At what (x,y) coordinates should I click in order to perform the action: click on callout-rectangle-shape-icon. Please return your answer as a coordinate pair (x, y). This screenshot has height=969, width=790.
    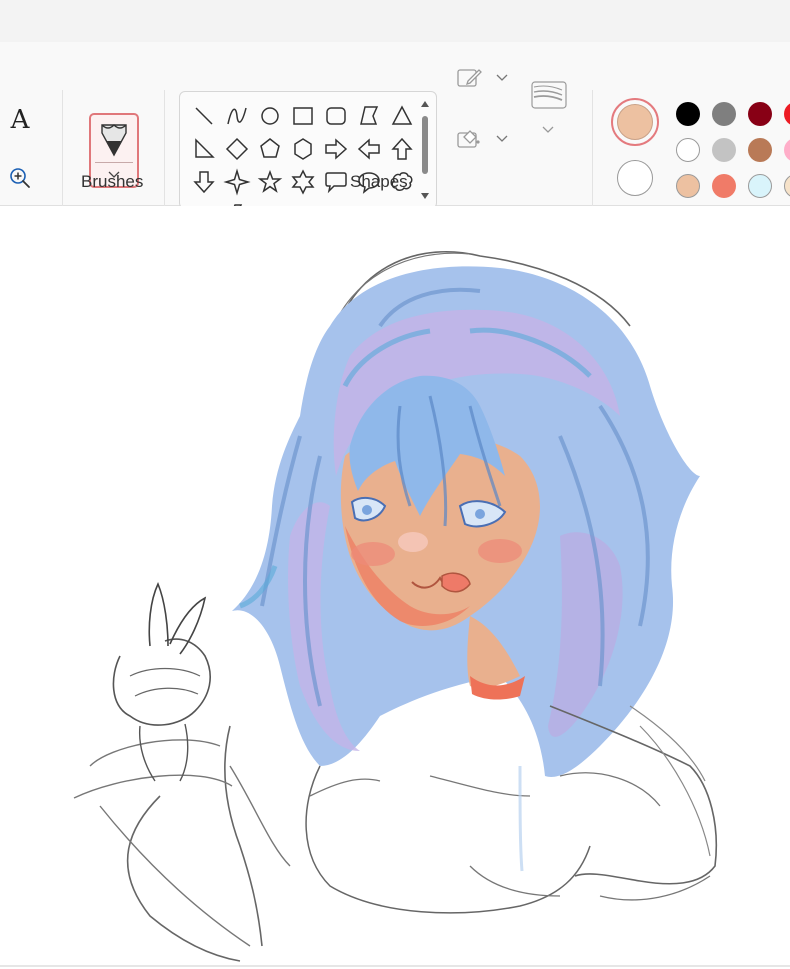
    Looking at the image, I should click on (336, 182).